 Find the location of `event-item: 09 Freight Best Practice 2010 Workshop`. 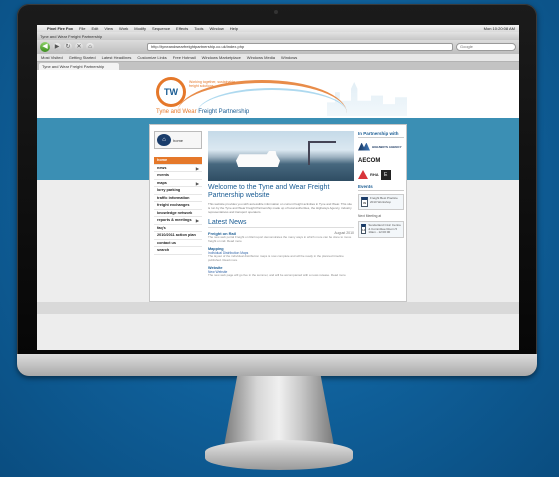

event-item: 09 Freight Best Practice 2010 Workshop is located at coordinates (381, 202).